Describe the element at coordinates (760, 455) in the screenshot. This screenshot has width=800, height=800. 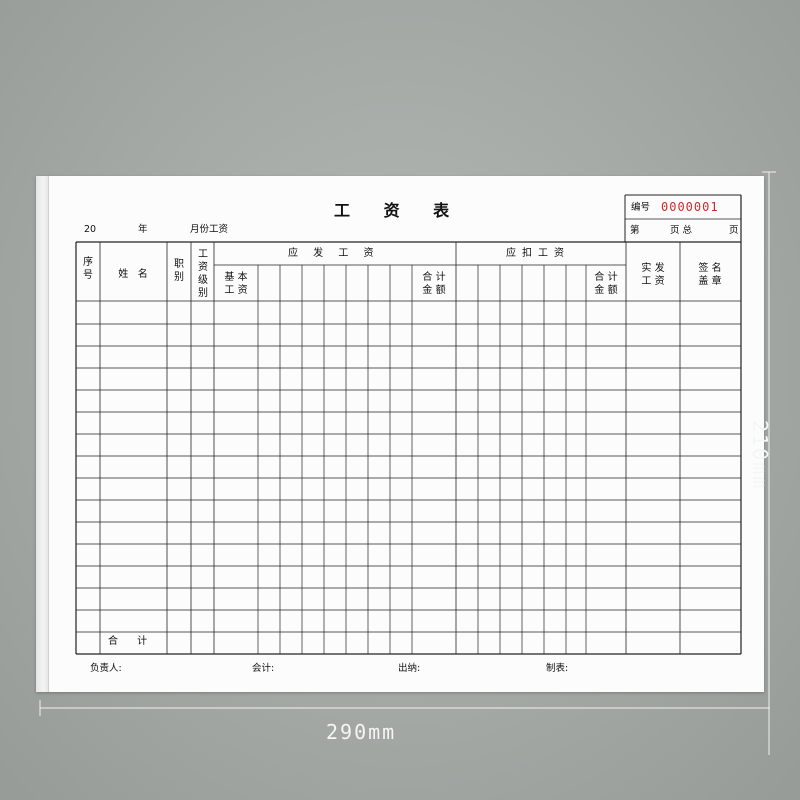
I see `height-dimension-label: 210mm` at that location.